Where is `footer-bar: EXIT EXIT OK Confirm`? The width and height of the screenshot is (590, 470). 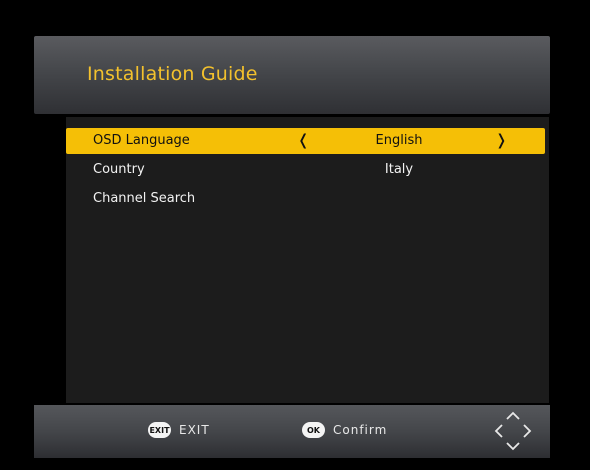
footer-bar: EXIT EXIT OK Confirm is located at coordinates (292, 431).